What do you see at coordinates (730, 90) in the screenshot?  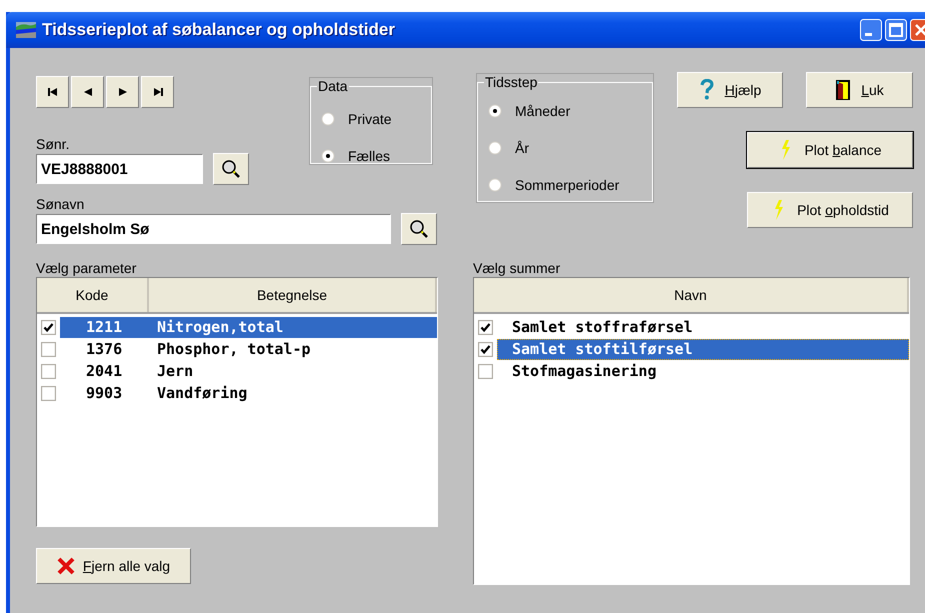 I see `help-button: Hjælp` at bounding box center [730, 90].